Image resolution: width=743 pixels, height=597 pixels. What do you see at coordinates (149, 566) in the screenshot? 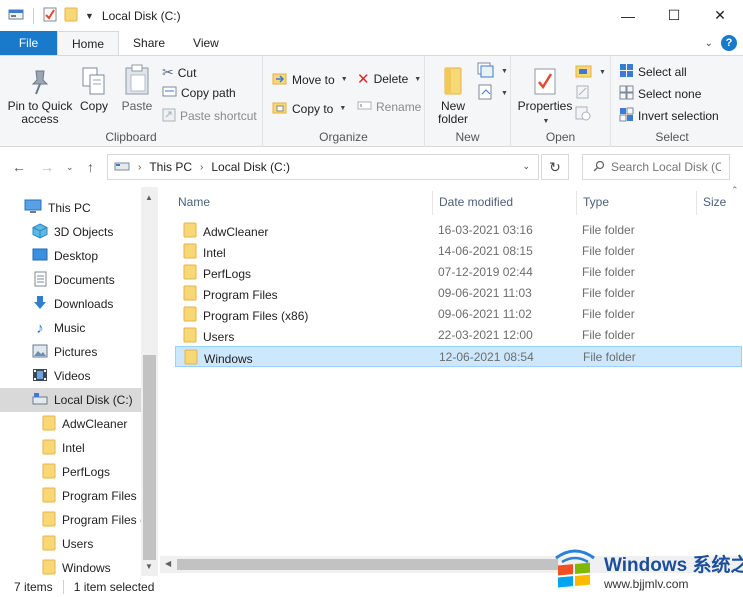
I see `scroll-down-arrow-icon: ▼` at bounding box center [149, 566].